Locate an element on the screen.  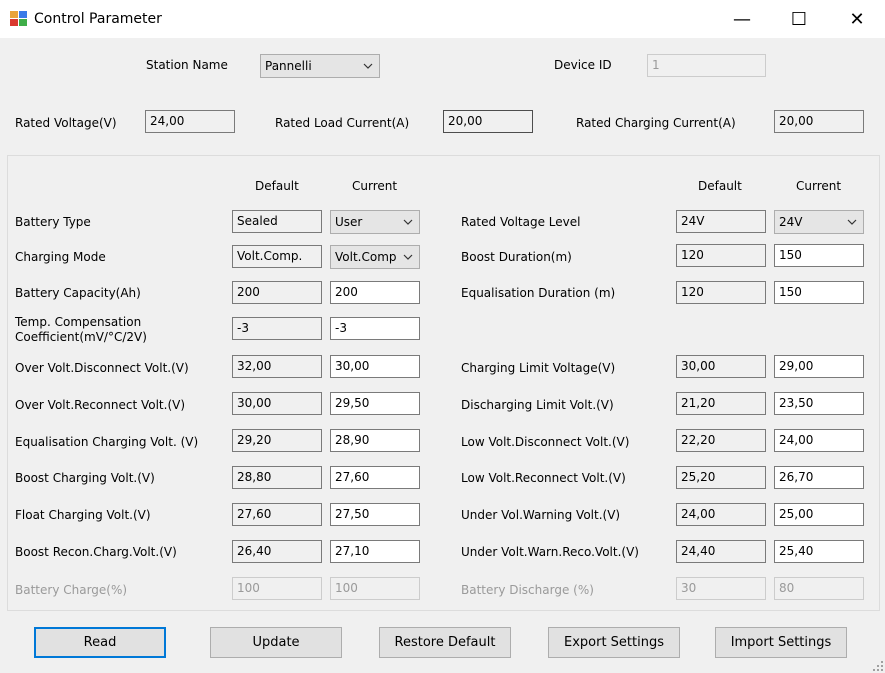
temp-compensation-default: -3 is located at coordinates (277, 328).